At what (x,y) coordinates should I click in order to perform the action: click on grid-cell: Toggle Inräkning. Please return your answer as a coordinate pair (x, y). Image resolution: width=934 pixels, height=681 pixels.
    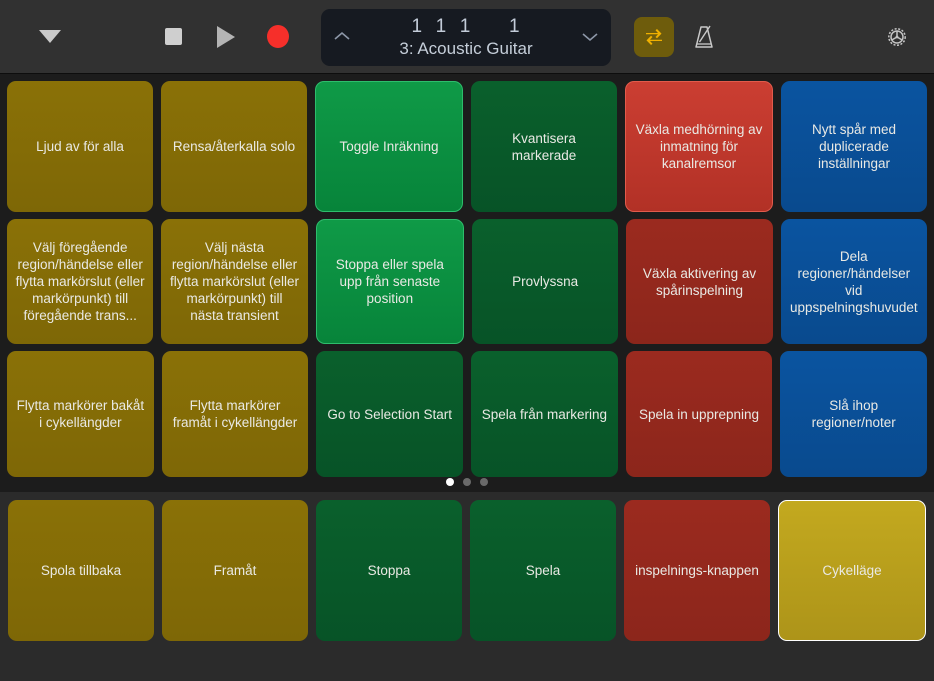
    Looking at the image, I should click on (389, 146).